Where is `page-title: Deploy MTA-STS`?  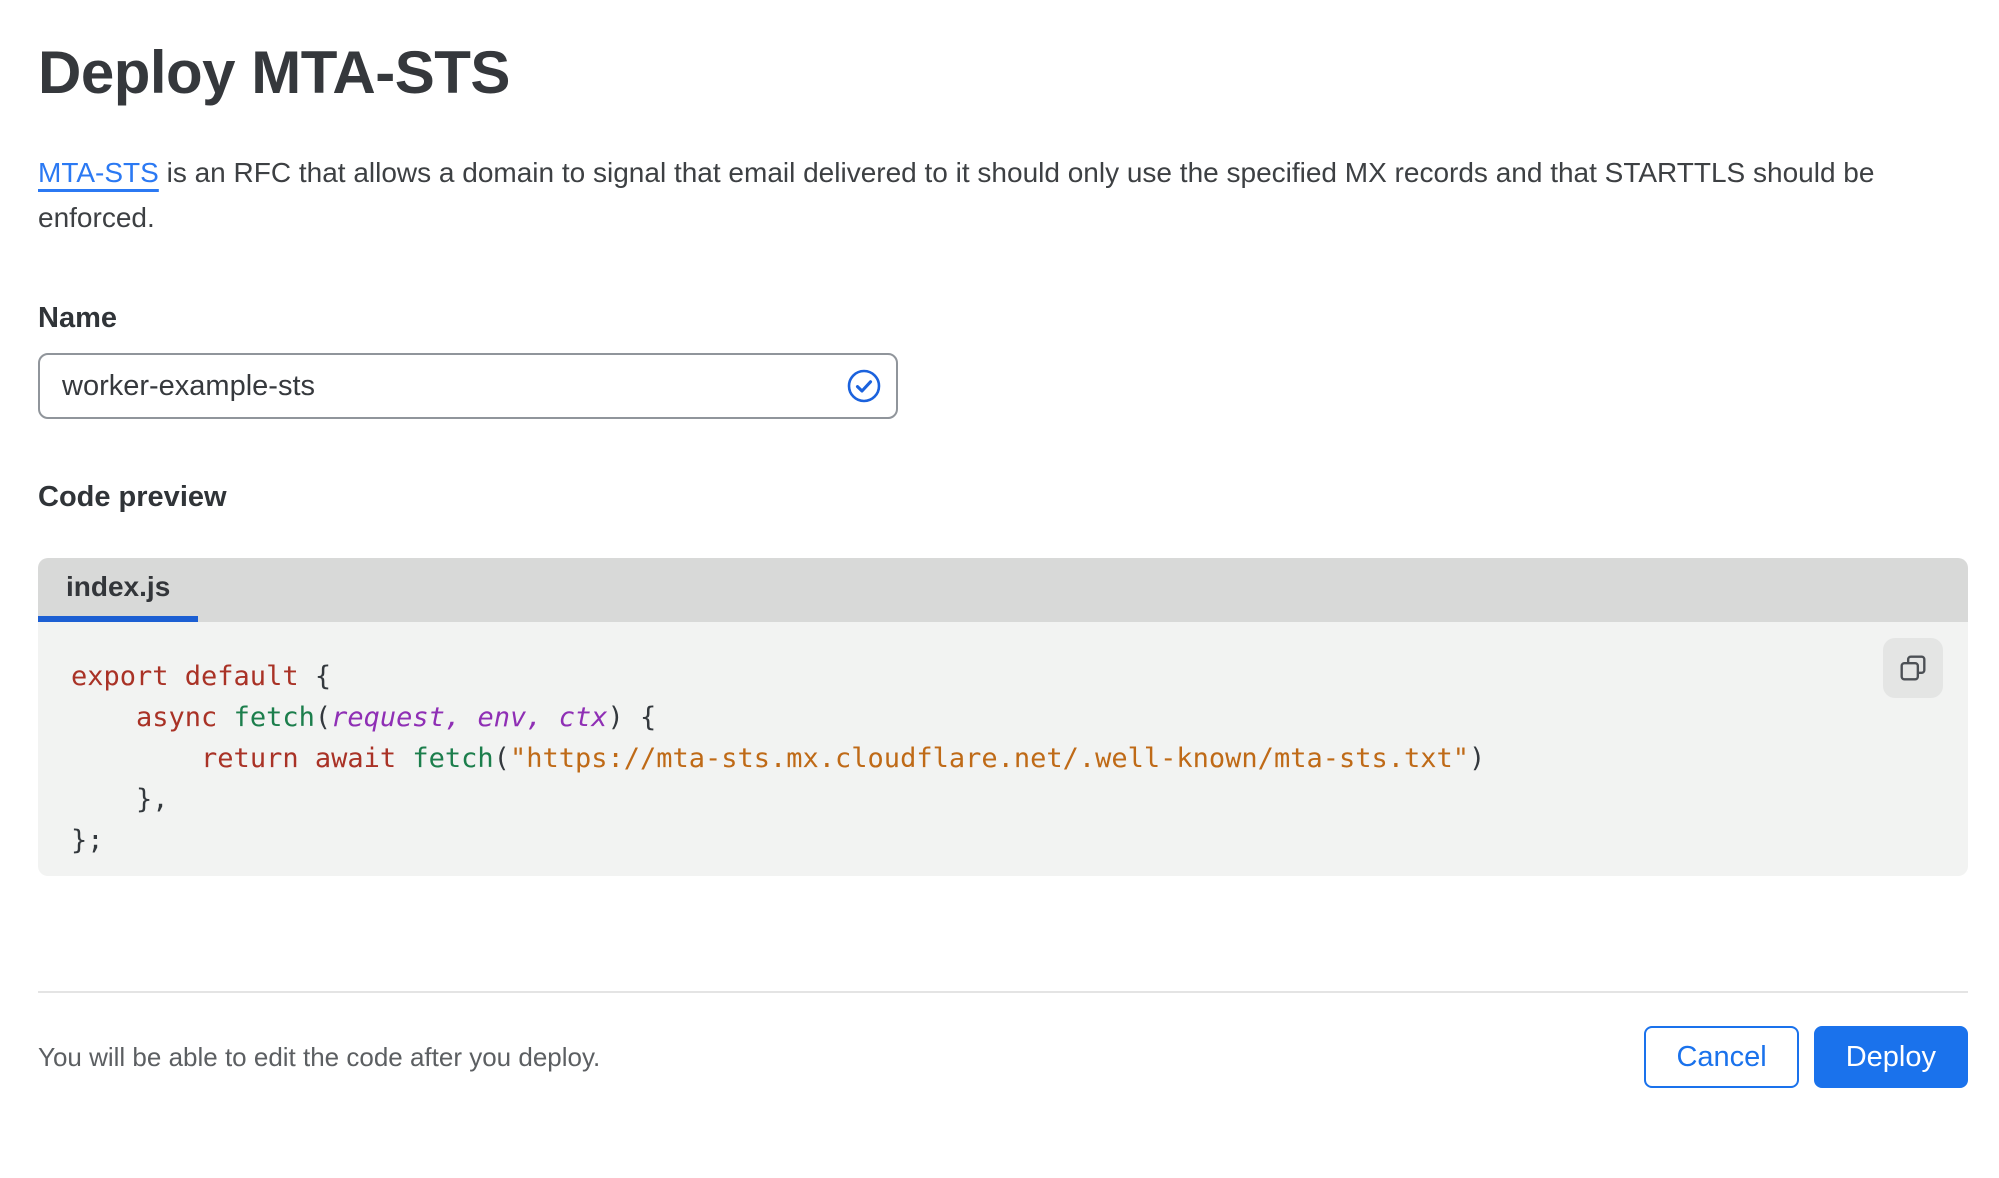 page-title: Deploy MTA-STS is located at coordinates (274, 72).